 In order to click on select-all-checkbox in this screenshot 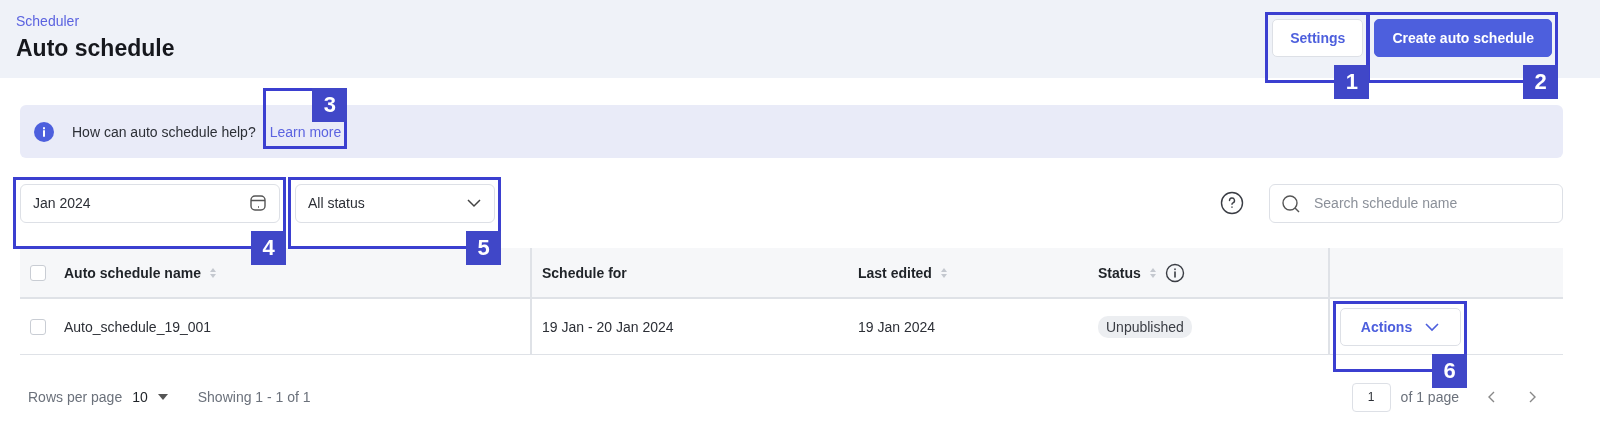, I will do `click(38, 272)`.